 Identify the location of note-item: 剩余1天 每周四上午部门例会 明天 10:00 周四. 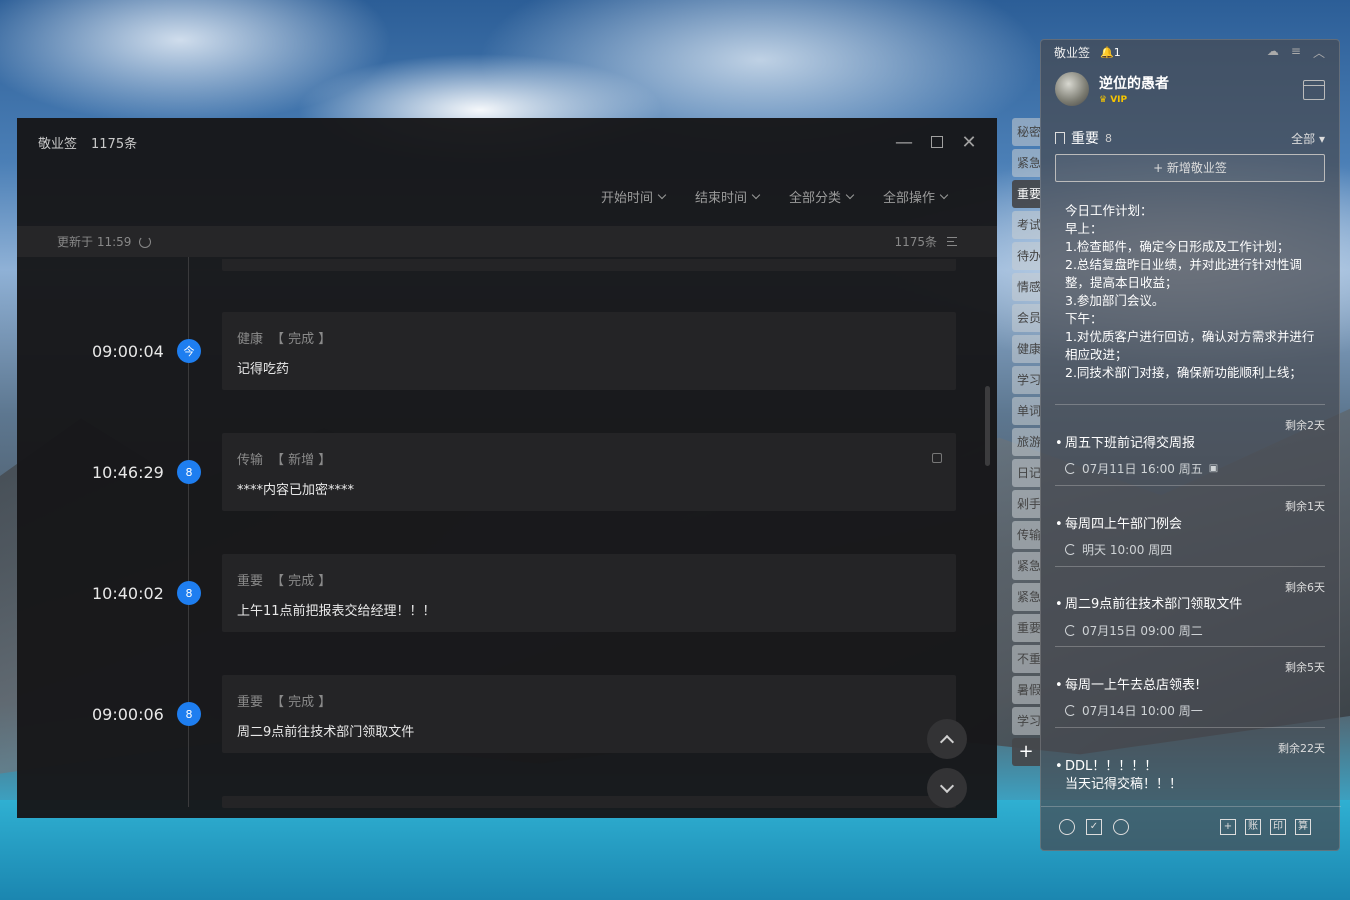
(1190, 525).